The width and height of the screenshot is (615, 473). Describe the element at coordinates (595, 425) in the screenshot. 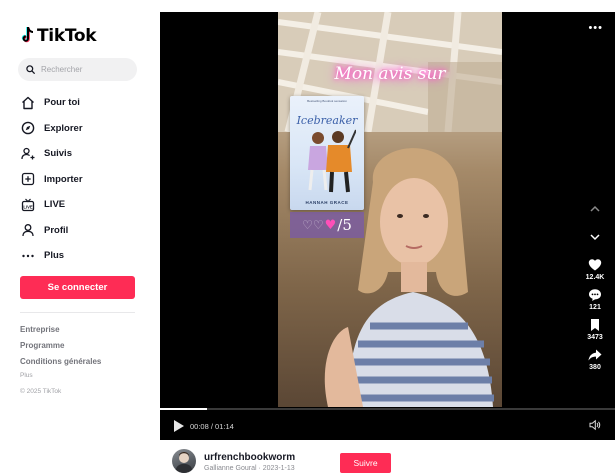

I see `volume-icon` at that location.